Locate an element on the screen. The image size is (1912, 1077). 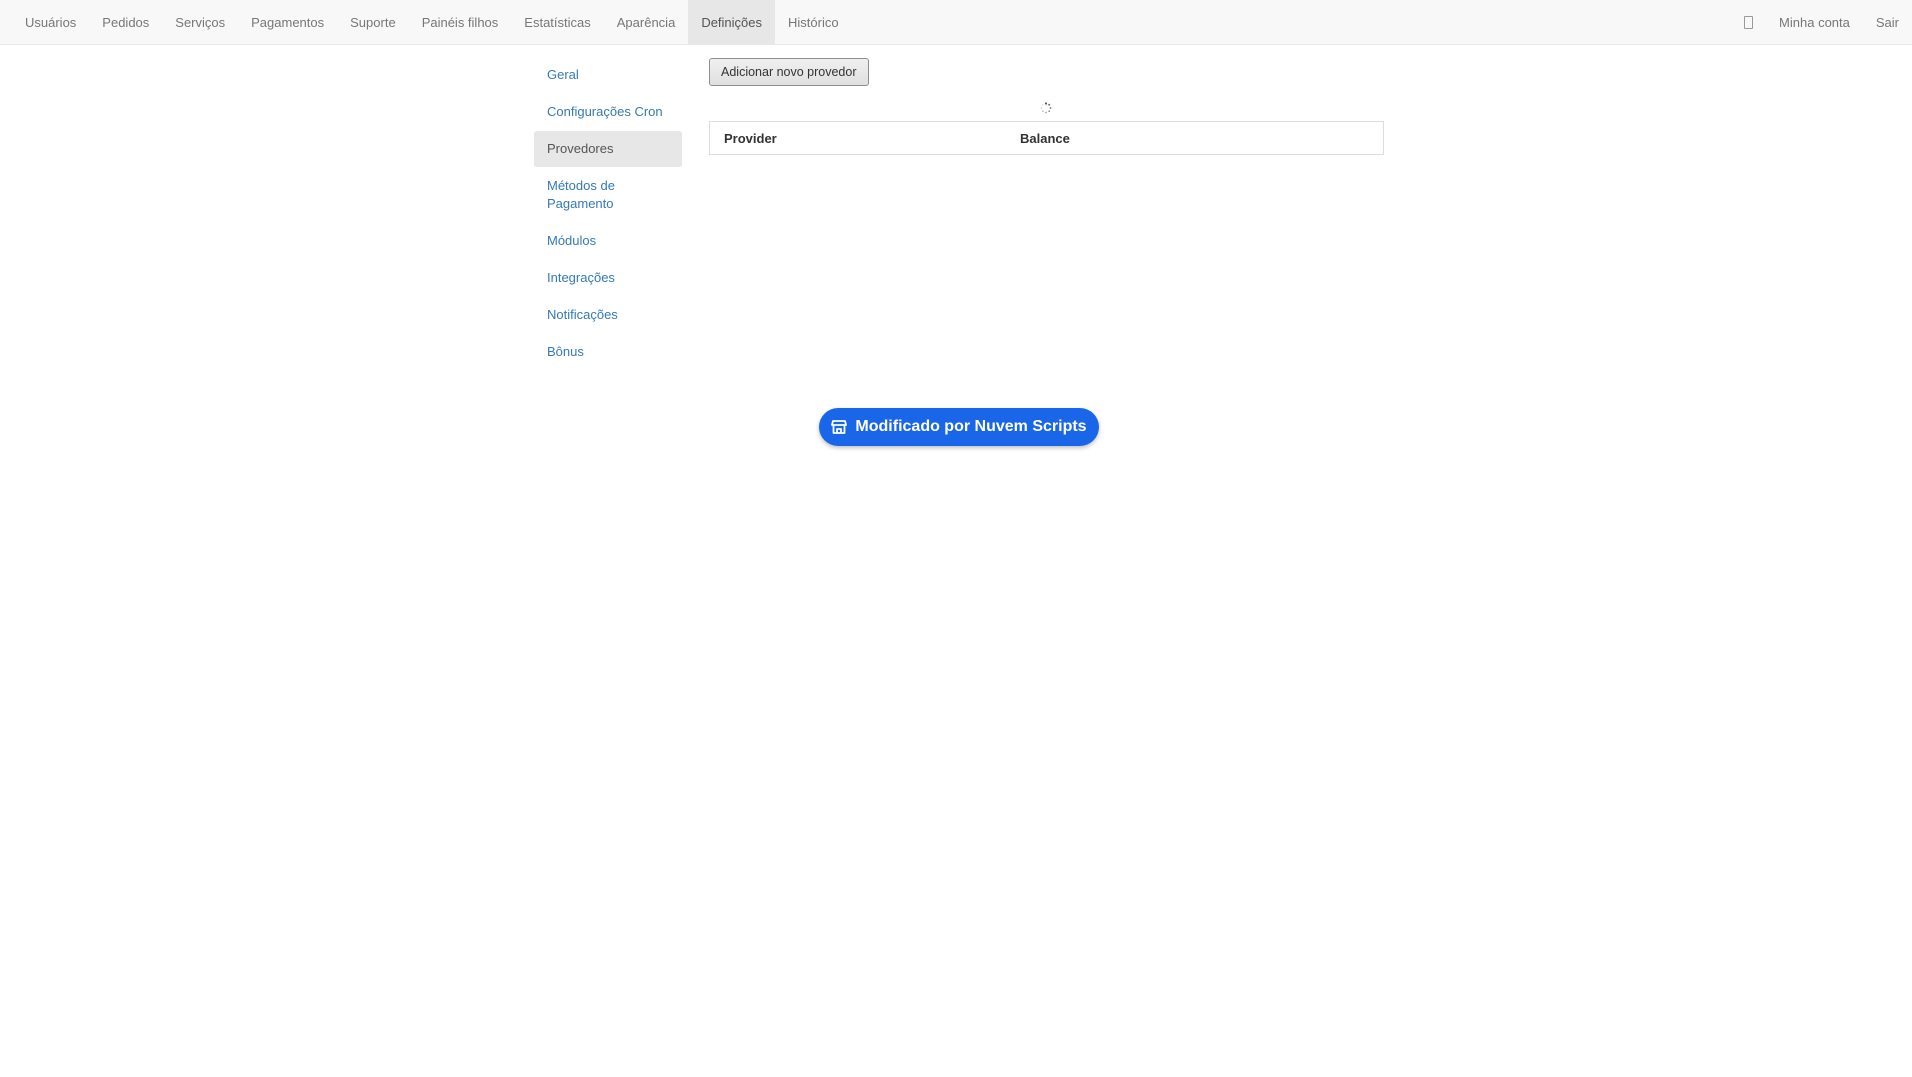
phone-icon is located at coordinates (1749, 23).